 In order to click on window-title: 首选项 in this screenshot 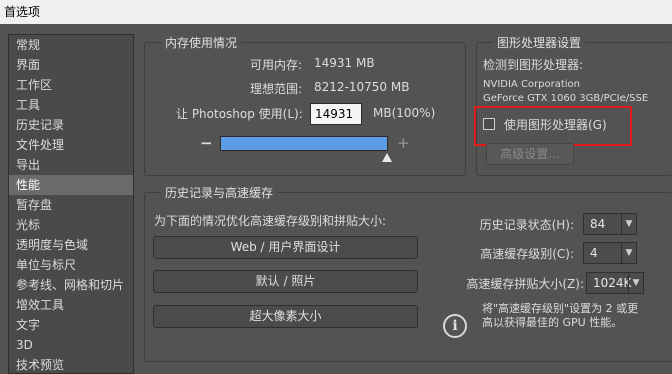, I will do `click(336, 12)`.